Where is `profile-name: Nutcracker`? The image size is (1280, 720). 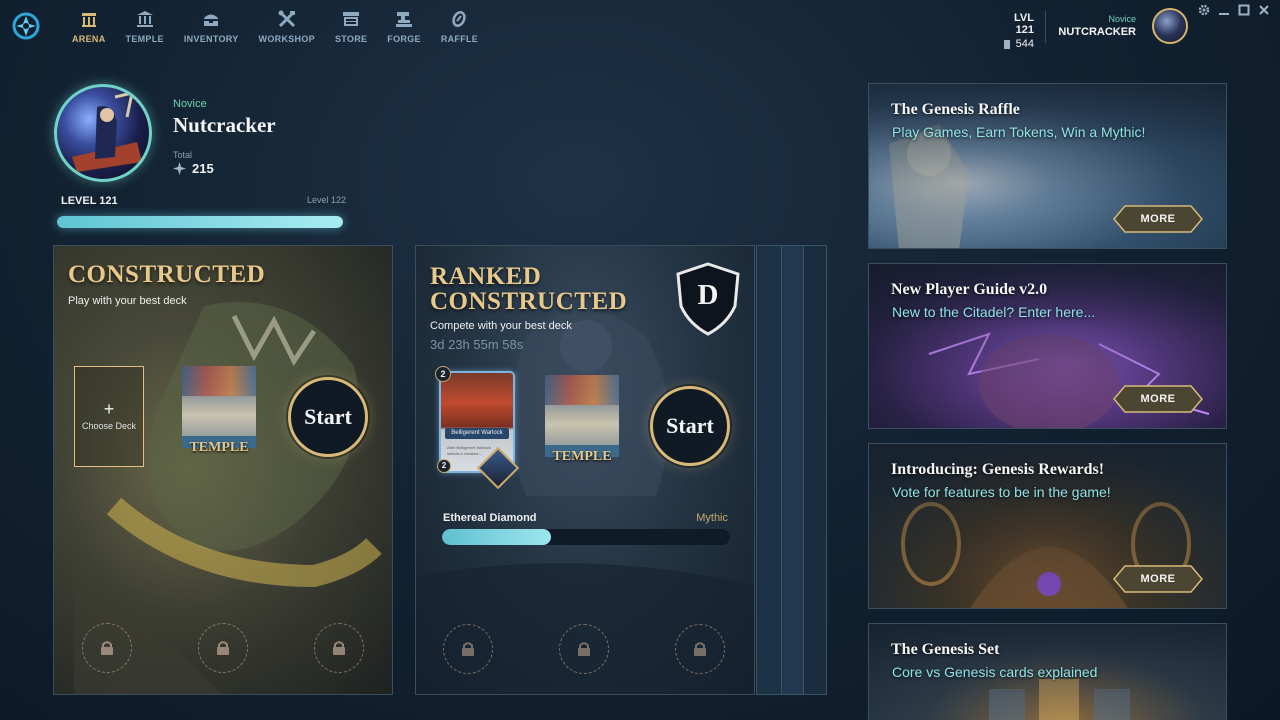
profile-name: Nutcracker is located at coordinates (224, 125).